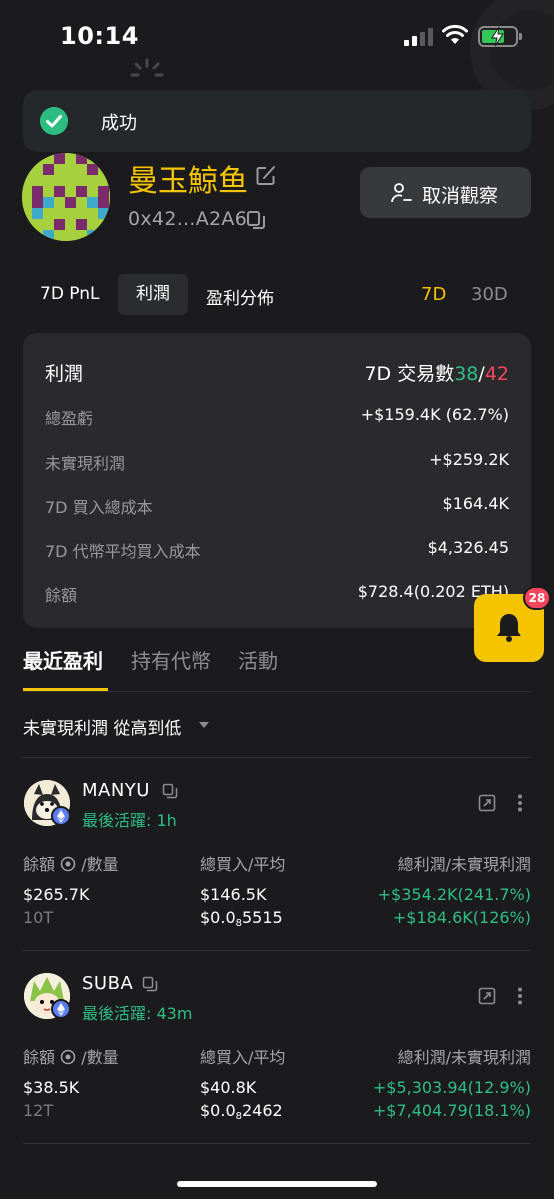  What do you see at coordinates (262, 917) in the screenshot?
I see `avg-price-digits: 5515` at bounding box center [262, 917].